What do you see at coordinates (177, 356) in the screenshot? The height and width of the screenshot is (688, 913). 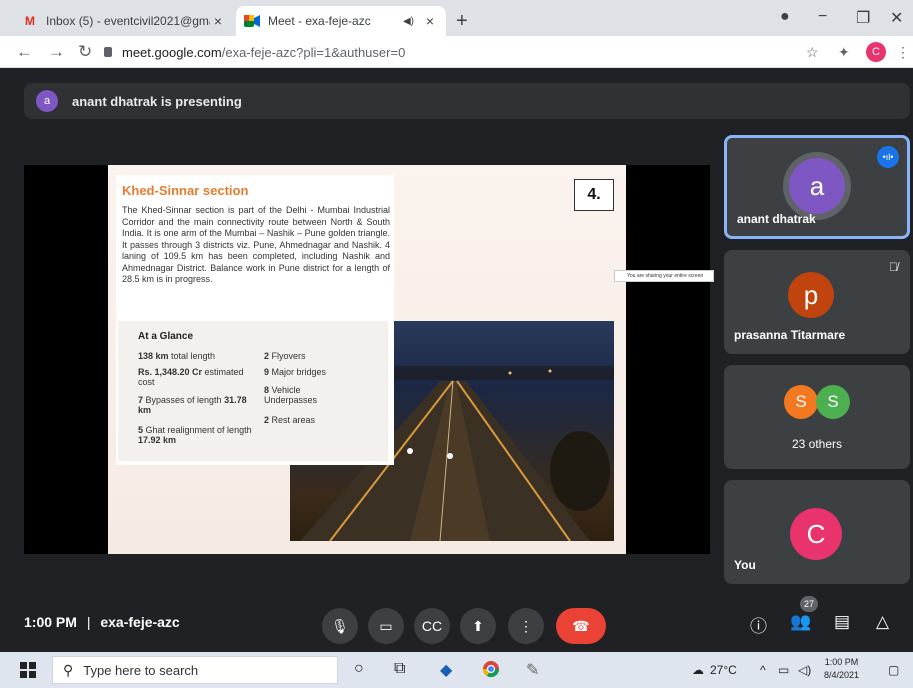 I see `glance-item: 138 km total length` at bounding box center [177, 356].